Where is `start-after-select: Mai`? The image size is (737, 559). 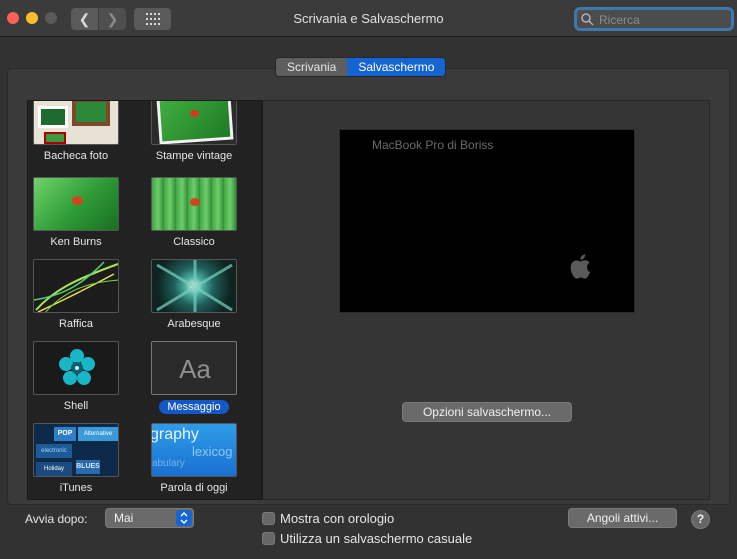
start-after-select: Mai is located at coordinates (149, 518).